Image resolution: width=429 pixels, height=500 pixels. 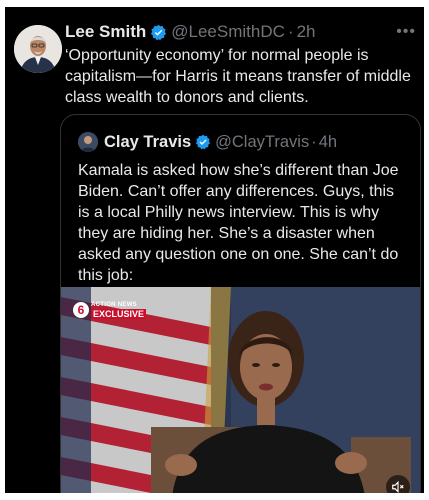 I want to click on quoted-post-header: Clay Travis @ClayTravis · 4h, so click(x=207, y=142).